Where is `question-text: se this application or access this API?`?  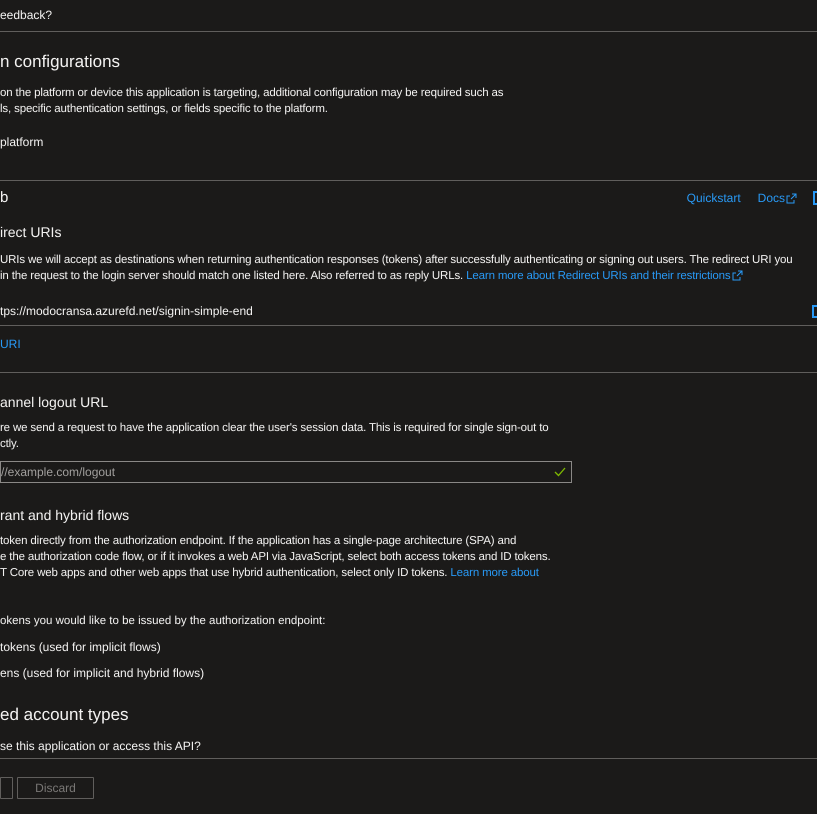 question-text: se this application or access this API? is located at coordinates (101, 746).